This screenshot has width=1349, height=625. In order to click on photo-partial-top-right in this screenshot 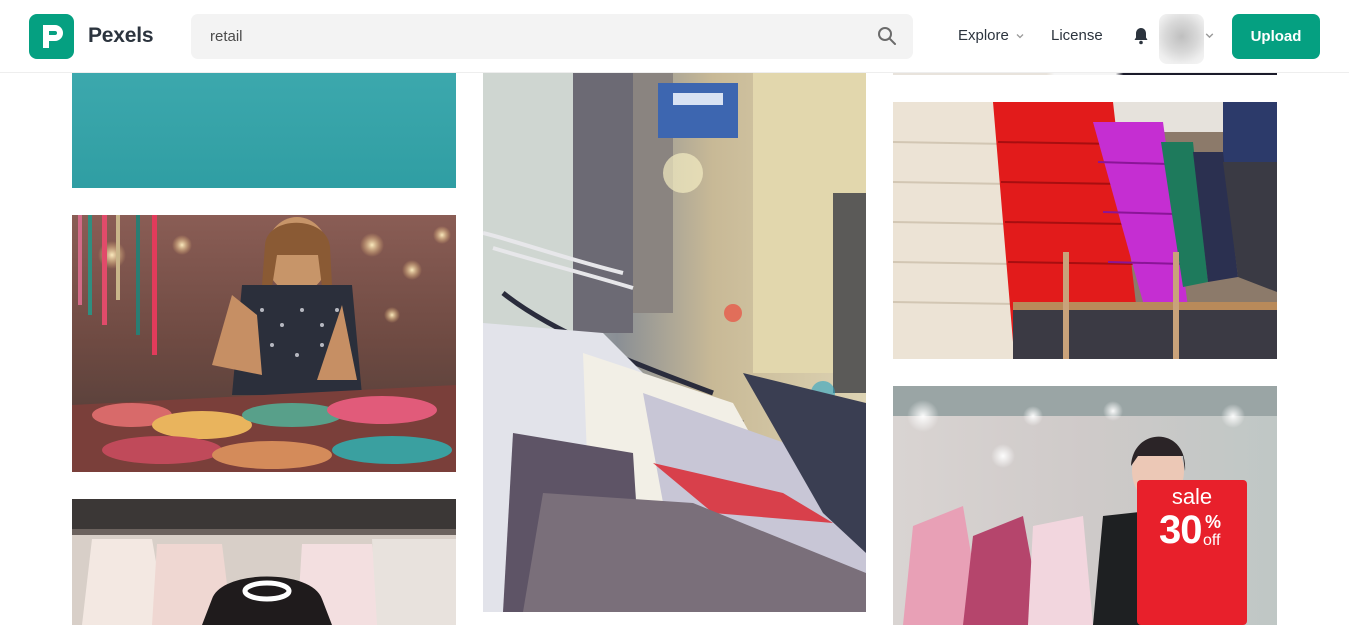, I will do `click(1085, 74)`.